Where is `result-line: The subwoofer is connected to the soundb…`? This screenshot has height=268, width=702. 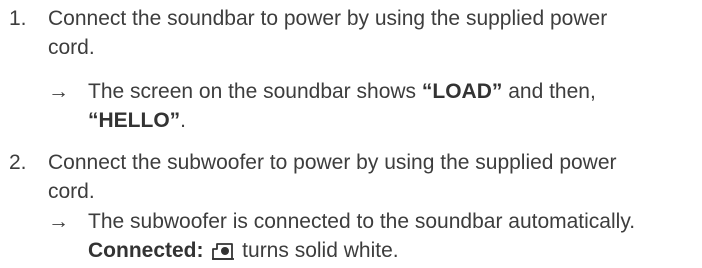 result-line: The subwoofer is connected to the soundb… is located at coordinates (362, 221).